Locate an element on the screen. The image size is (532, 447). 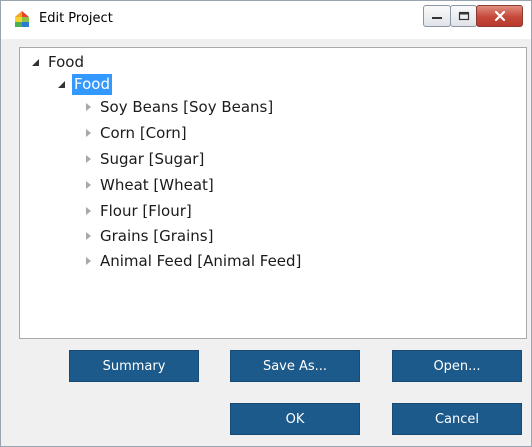
tree-node-label: Corn [Corn] is located at coordinates (143, 133).